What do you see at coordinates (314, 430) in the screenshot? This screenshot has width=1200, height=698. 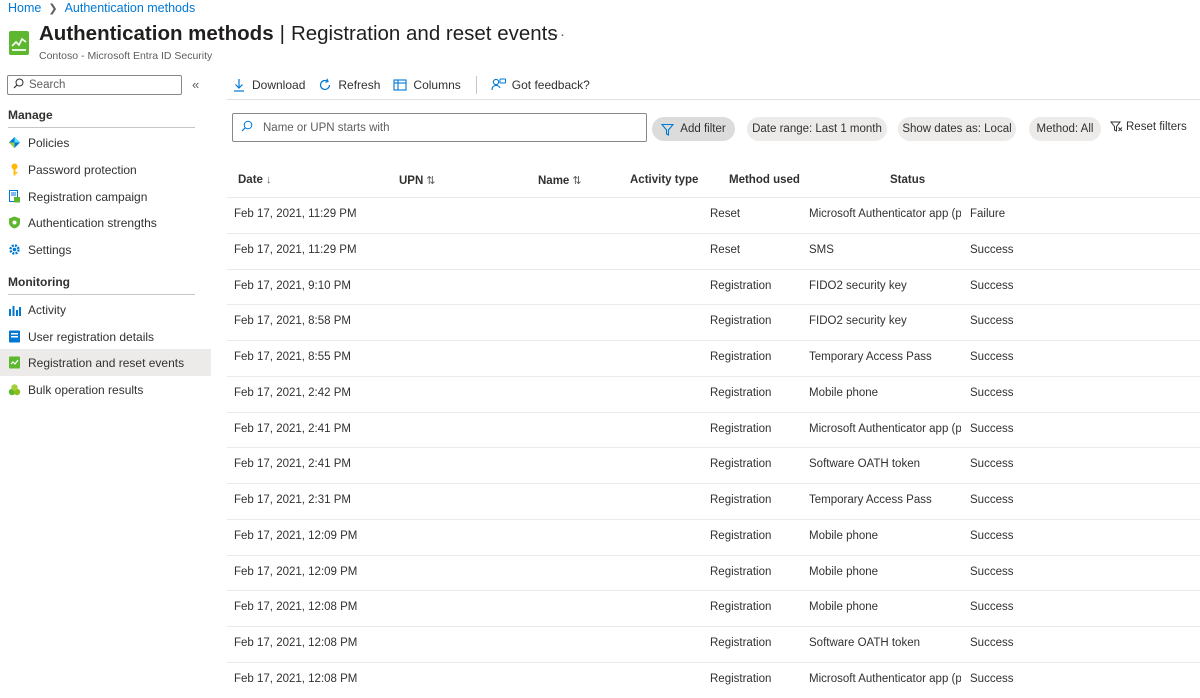 I see `date-cell: Feb 17, 2021, 2:41 PM` at bounding box center [314, 430].